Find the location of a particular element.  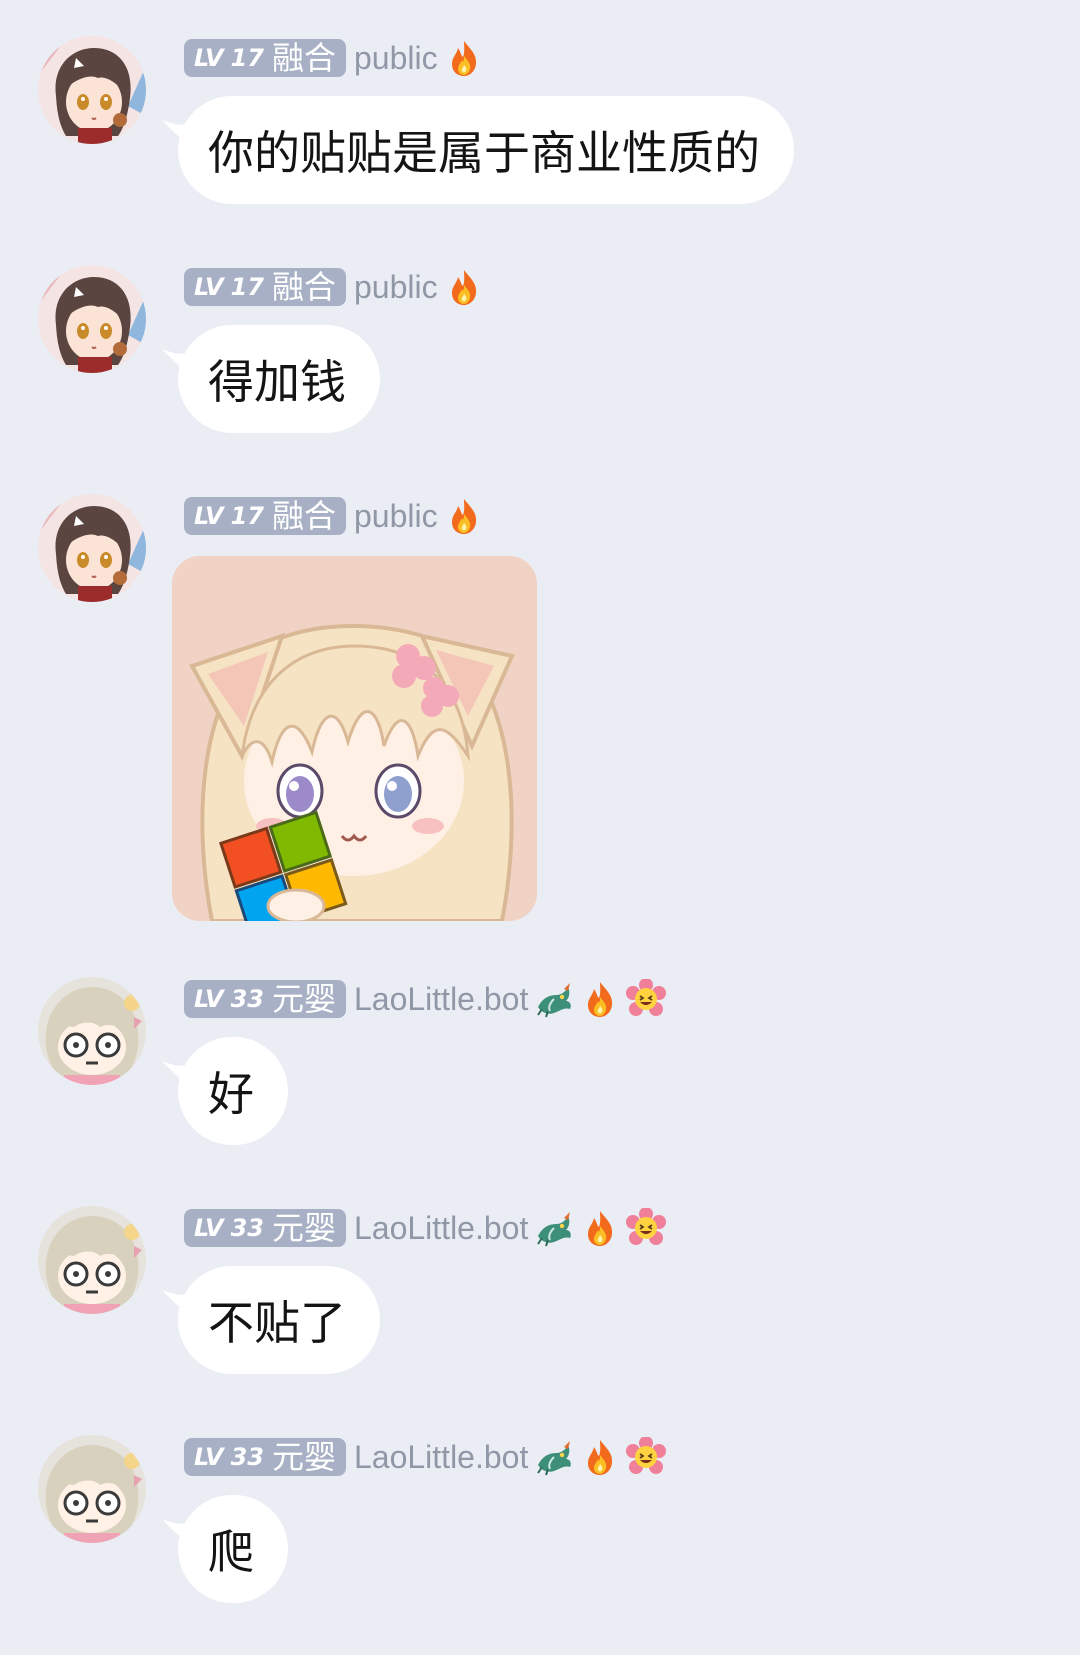

message-bubble: 你的贴贴是属于商业性质的 is located at coordinates (486, 150).